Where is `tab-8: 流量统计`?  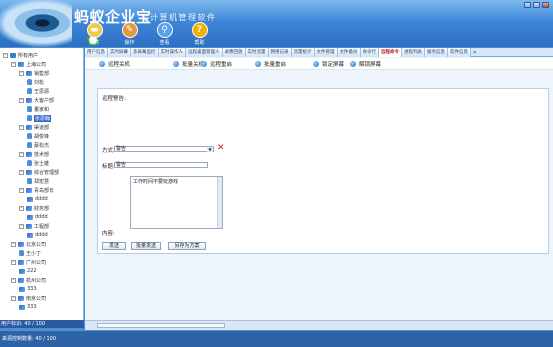
tab-8: 流量统计 is located at coordinates (303, 52).